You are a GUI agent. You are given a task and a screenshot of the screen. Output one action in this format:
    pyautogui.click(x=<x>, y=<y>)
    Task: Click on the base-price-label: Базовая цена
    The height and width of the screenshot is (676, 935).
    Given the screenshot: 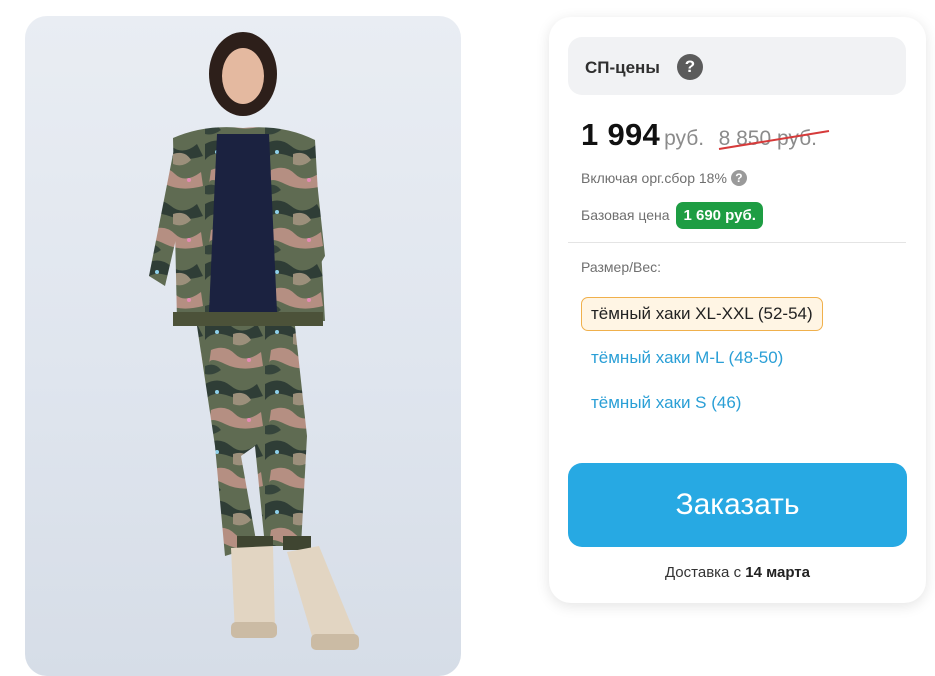 What is the action you would take?
    pyautogui.click(x=625, y=215)
    